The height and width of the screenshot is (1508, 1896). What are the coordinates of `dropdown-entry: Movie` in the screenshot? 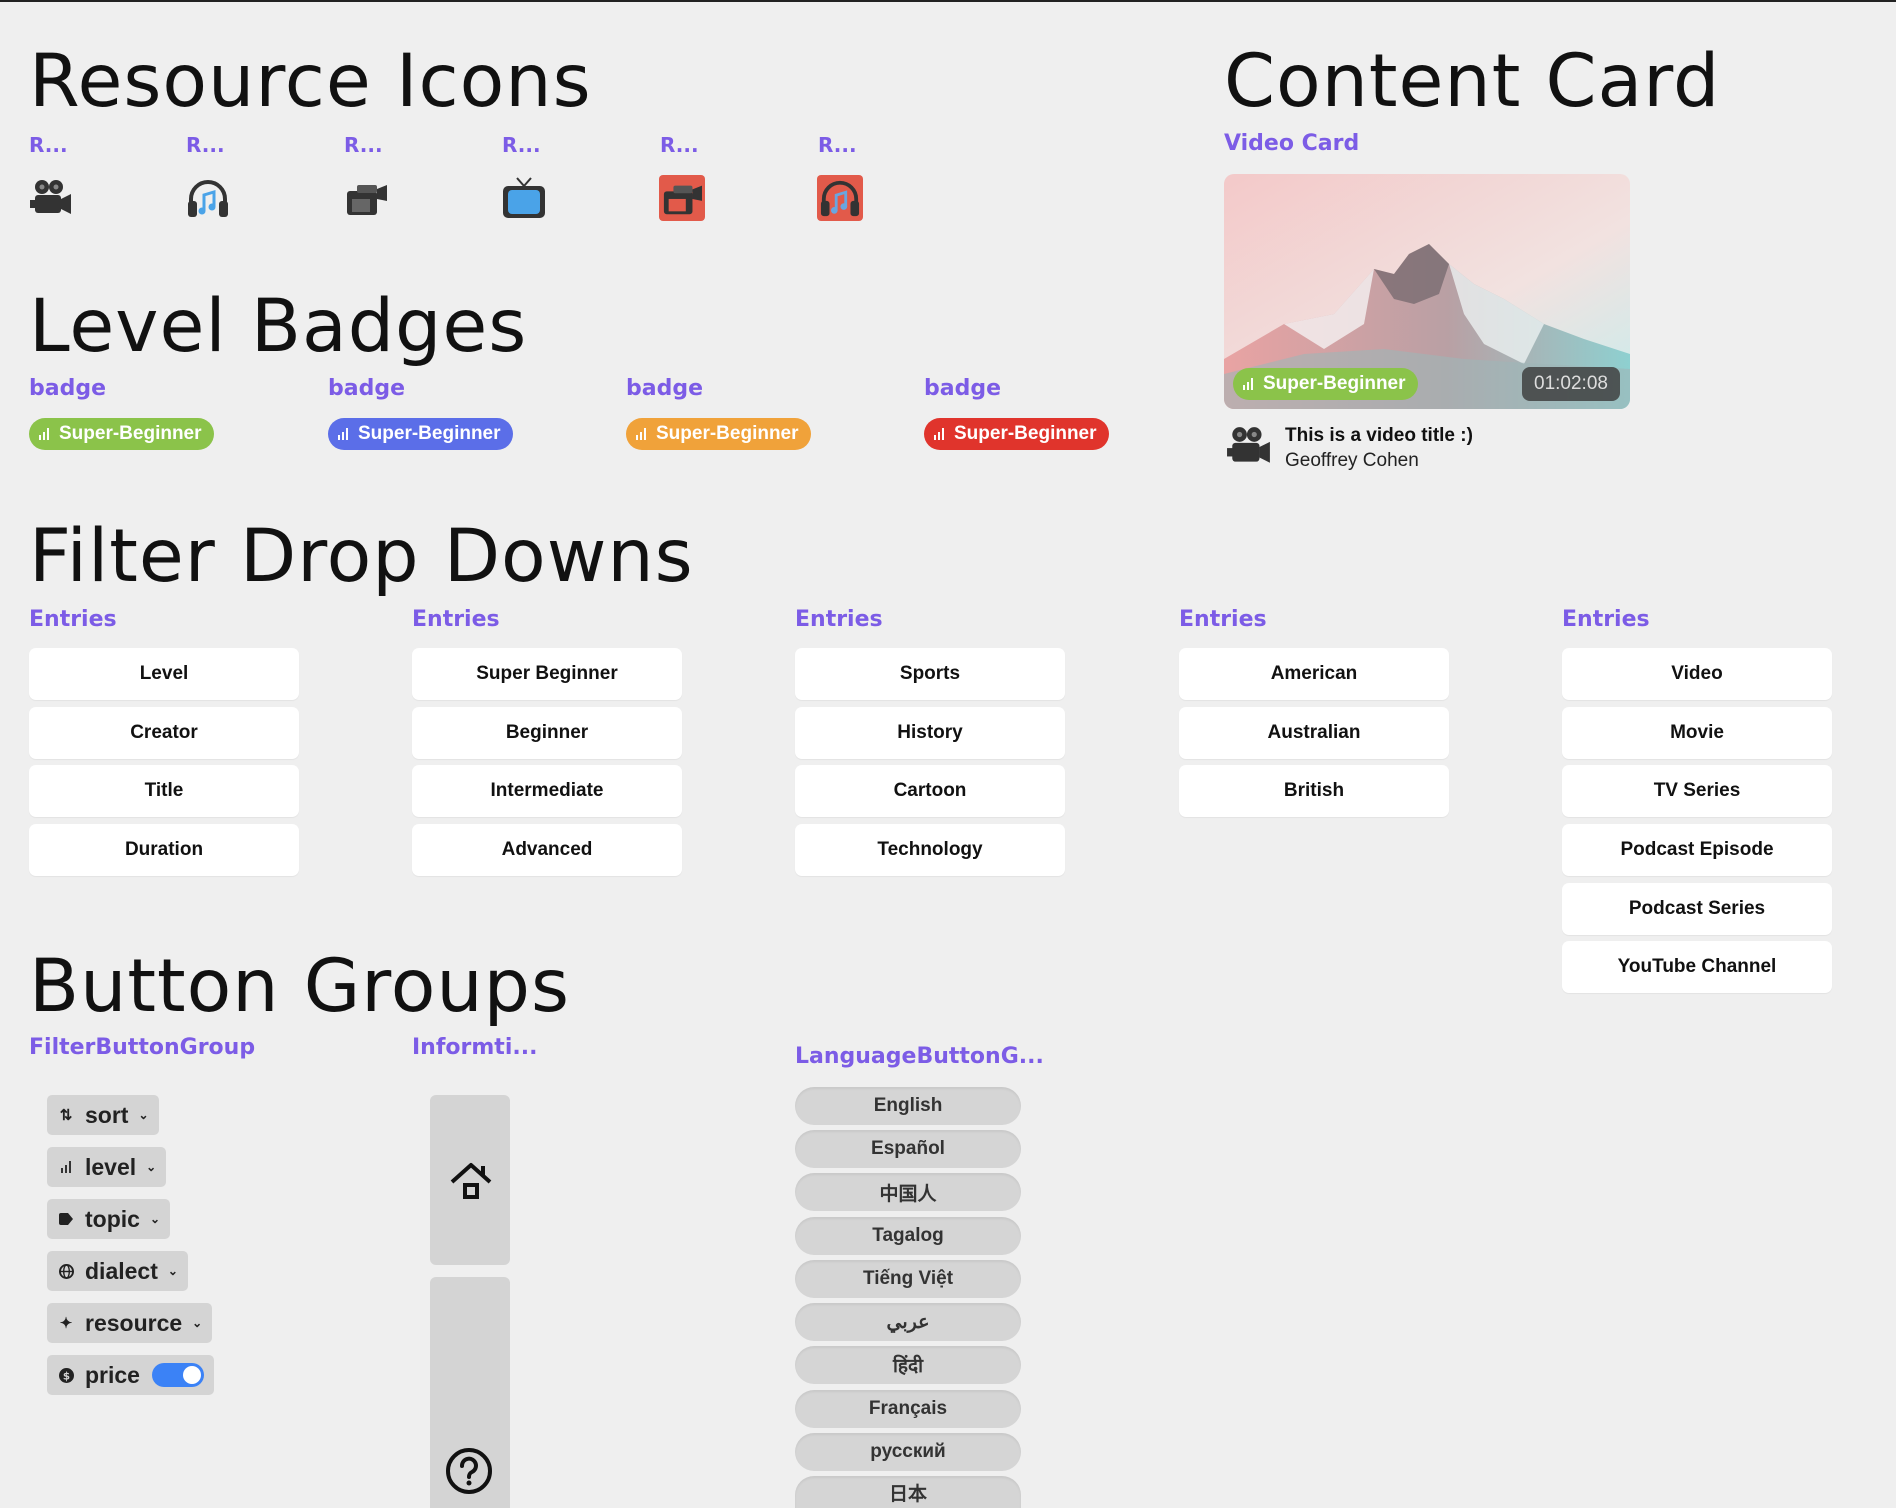 It's located at (1697, 733).